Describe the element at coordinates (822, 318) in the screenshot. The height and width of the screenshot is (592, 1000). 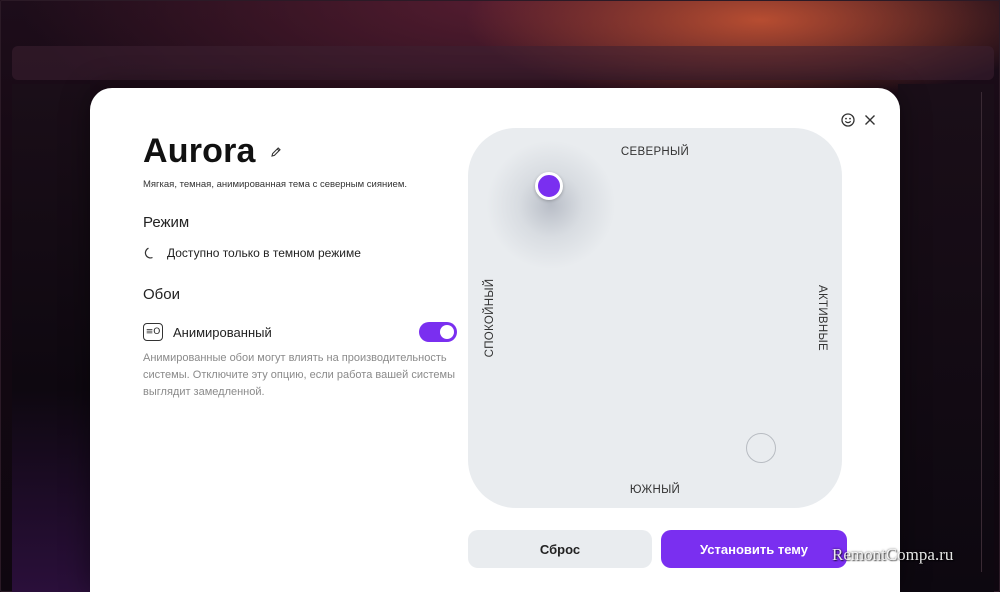
I see `pad-label-east: АКТИВНЫЕ` at that location.